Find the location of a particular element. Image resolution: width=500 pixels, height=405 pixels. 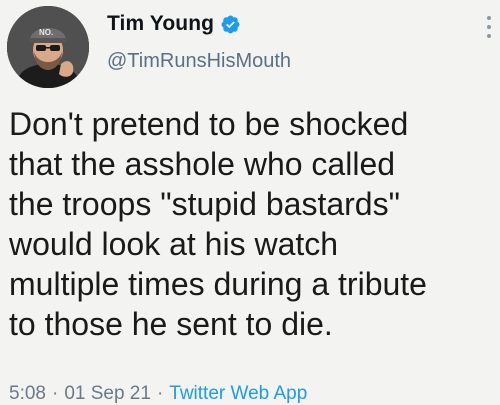

tweet-date: 01 Sep 21 is located at coordinates (107, 393).